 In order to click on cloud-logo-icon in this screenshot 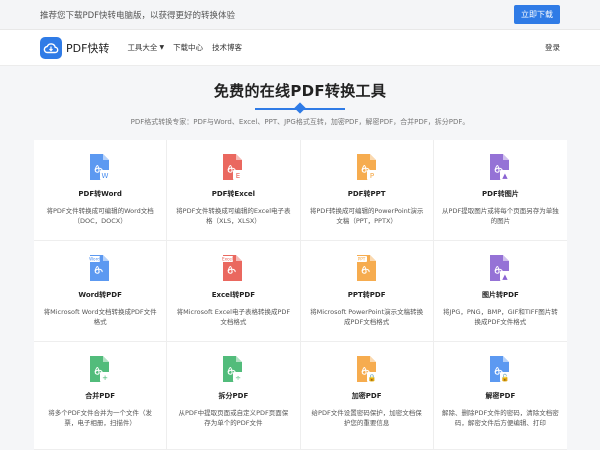, I will do `click(51, 47)`.